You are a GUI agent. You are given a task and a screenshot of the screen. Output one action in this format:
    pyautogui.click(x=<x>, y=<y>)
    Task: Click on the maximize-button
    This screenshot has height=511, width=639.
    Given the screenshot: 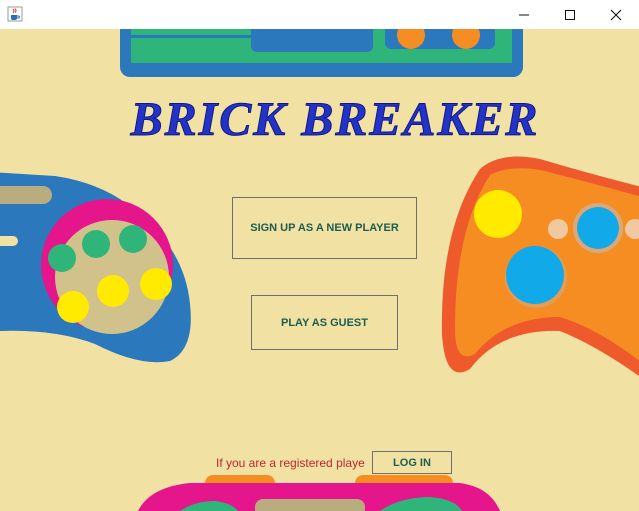 What is the action you would take?
    pyautogui.click(x=570, y=14)
    